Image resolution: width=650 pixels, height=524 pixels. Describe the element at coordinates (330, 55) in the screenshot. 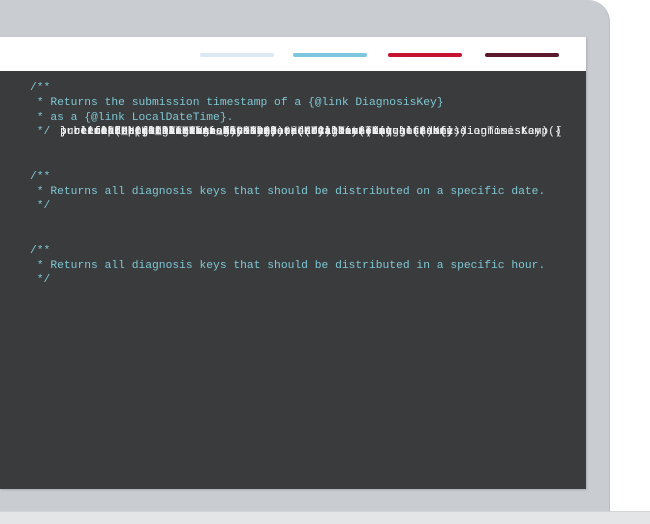

I see `accent-bar-sky-blue` at that location.